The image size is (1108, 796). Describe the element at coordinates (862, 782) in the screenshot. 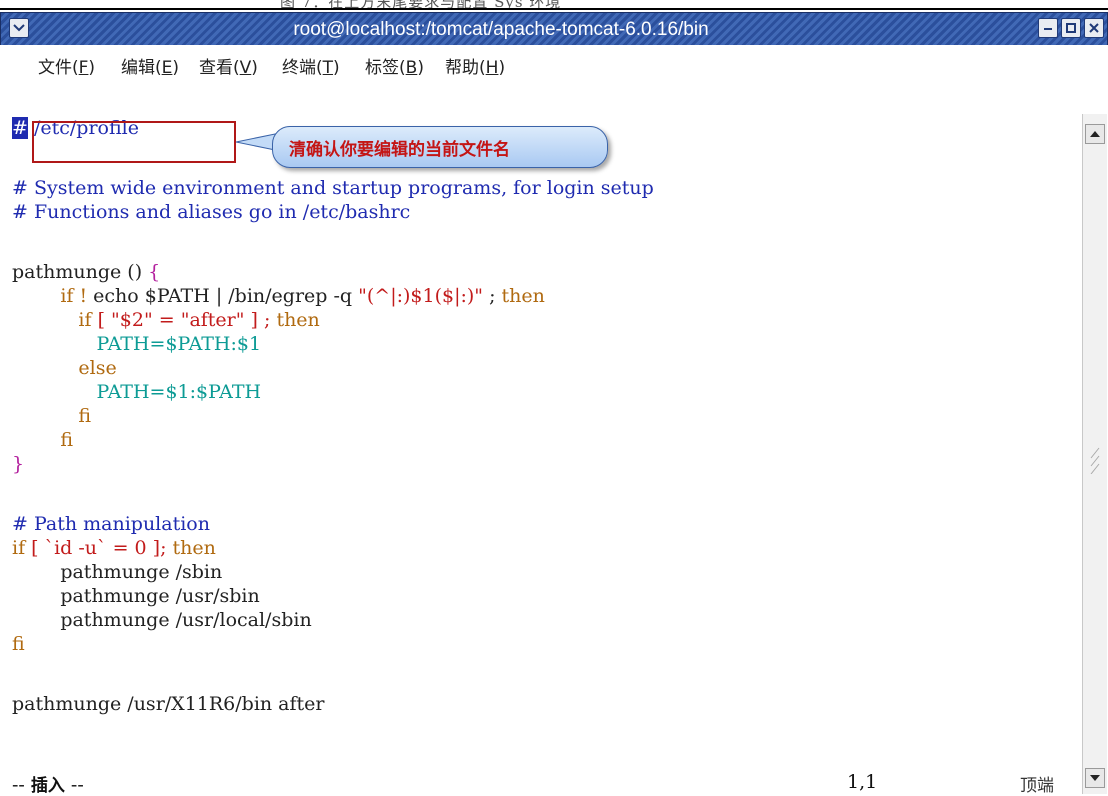

I see `cursor-position: 1,1` at that location.